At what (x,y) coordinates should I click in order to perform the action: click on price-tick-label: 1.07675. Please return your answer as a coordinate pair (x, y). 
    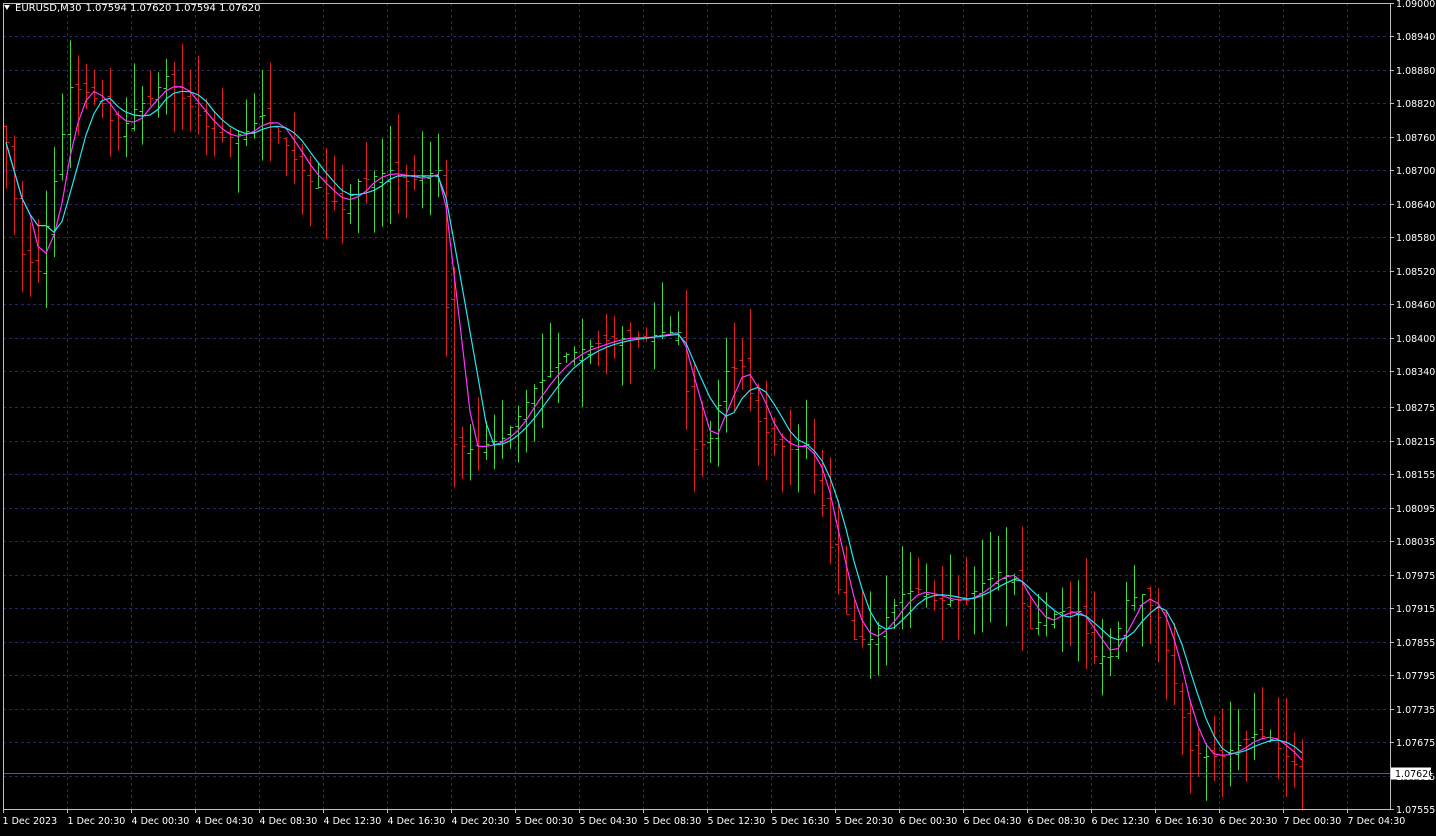
    Looking at the image, I should click on (1415, 743).